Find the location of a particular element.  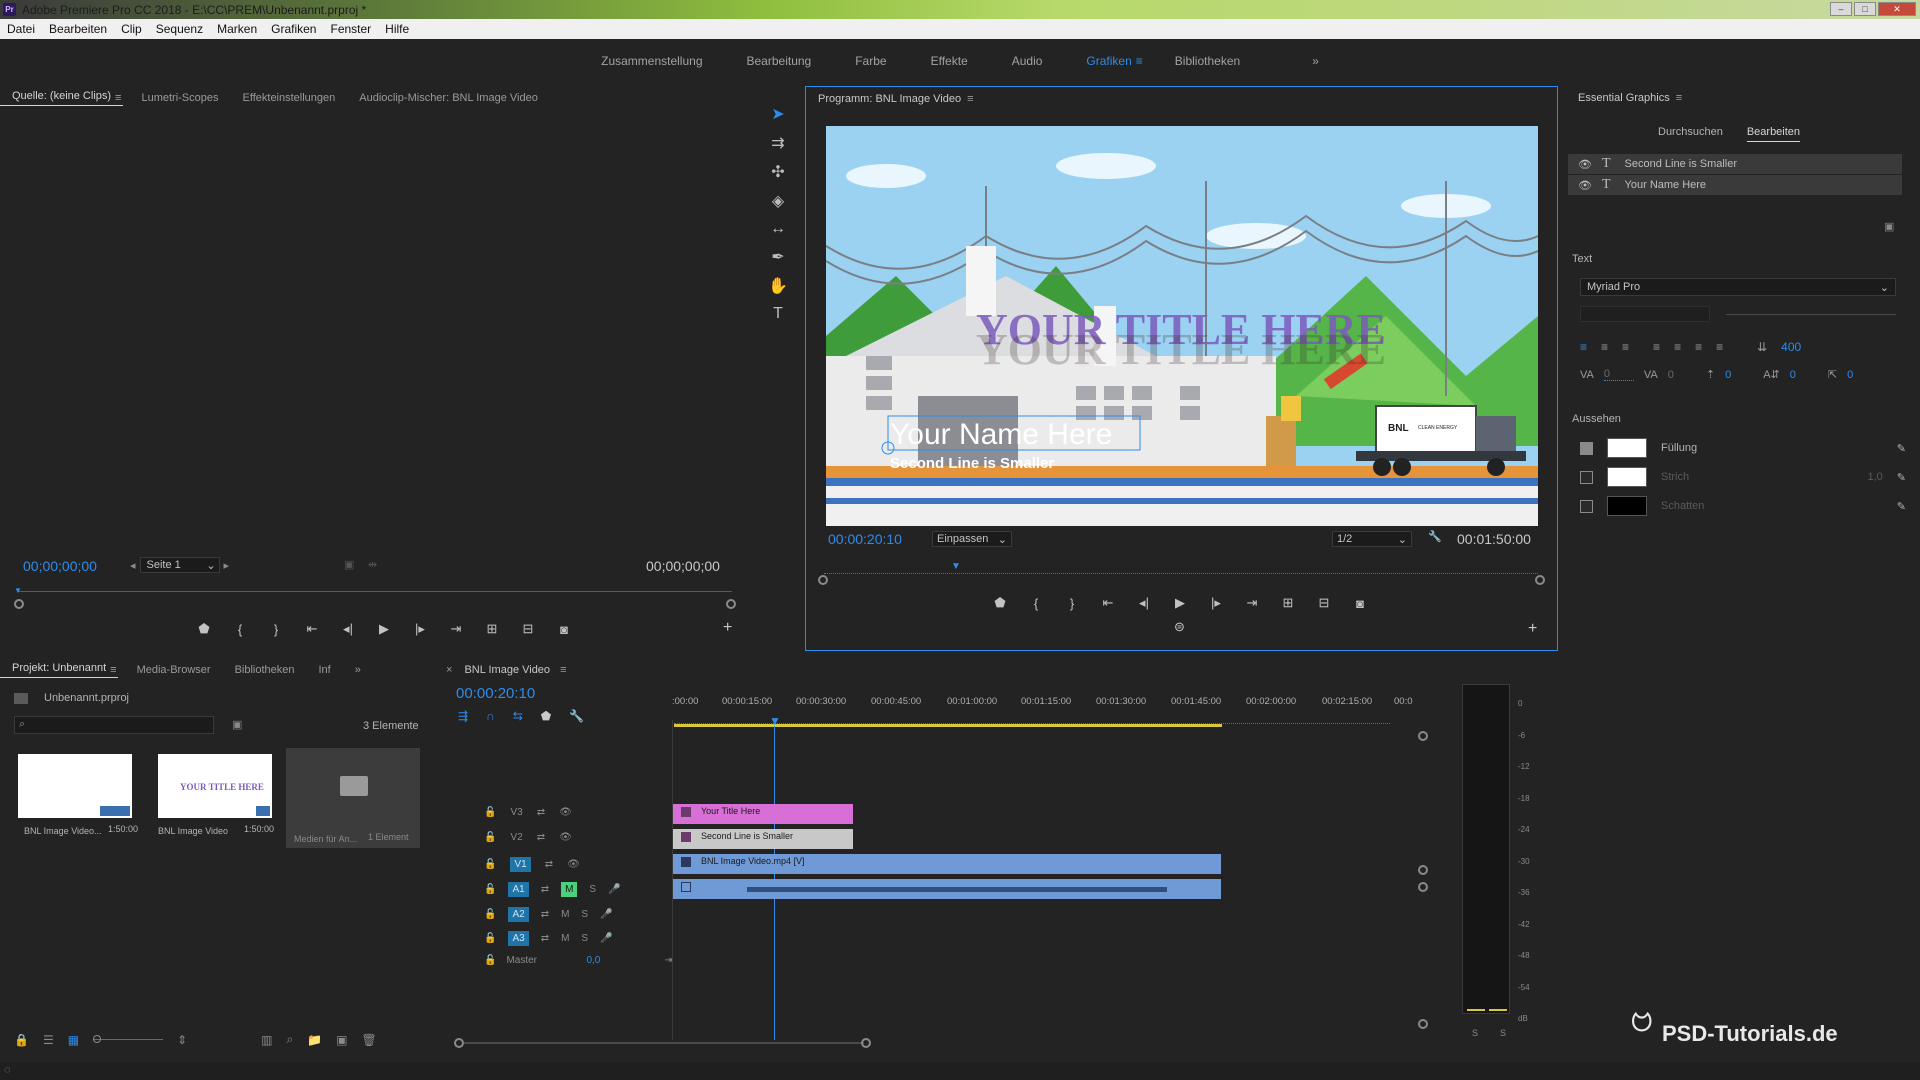

extract-icon: ⊟ is located at coordinates (1324, 603).